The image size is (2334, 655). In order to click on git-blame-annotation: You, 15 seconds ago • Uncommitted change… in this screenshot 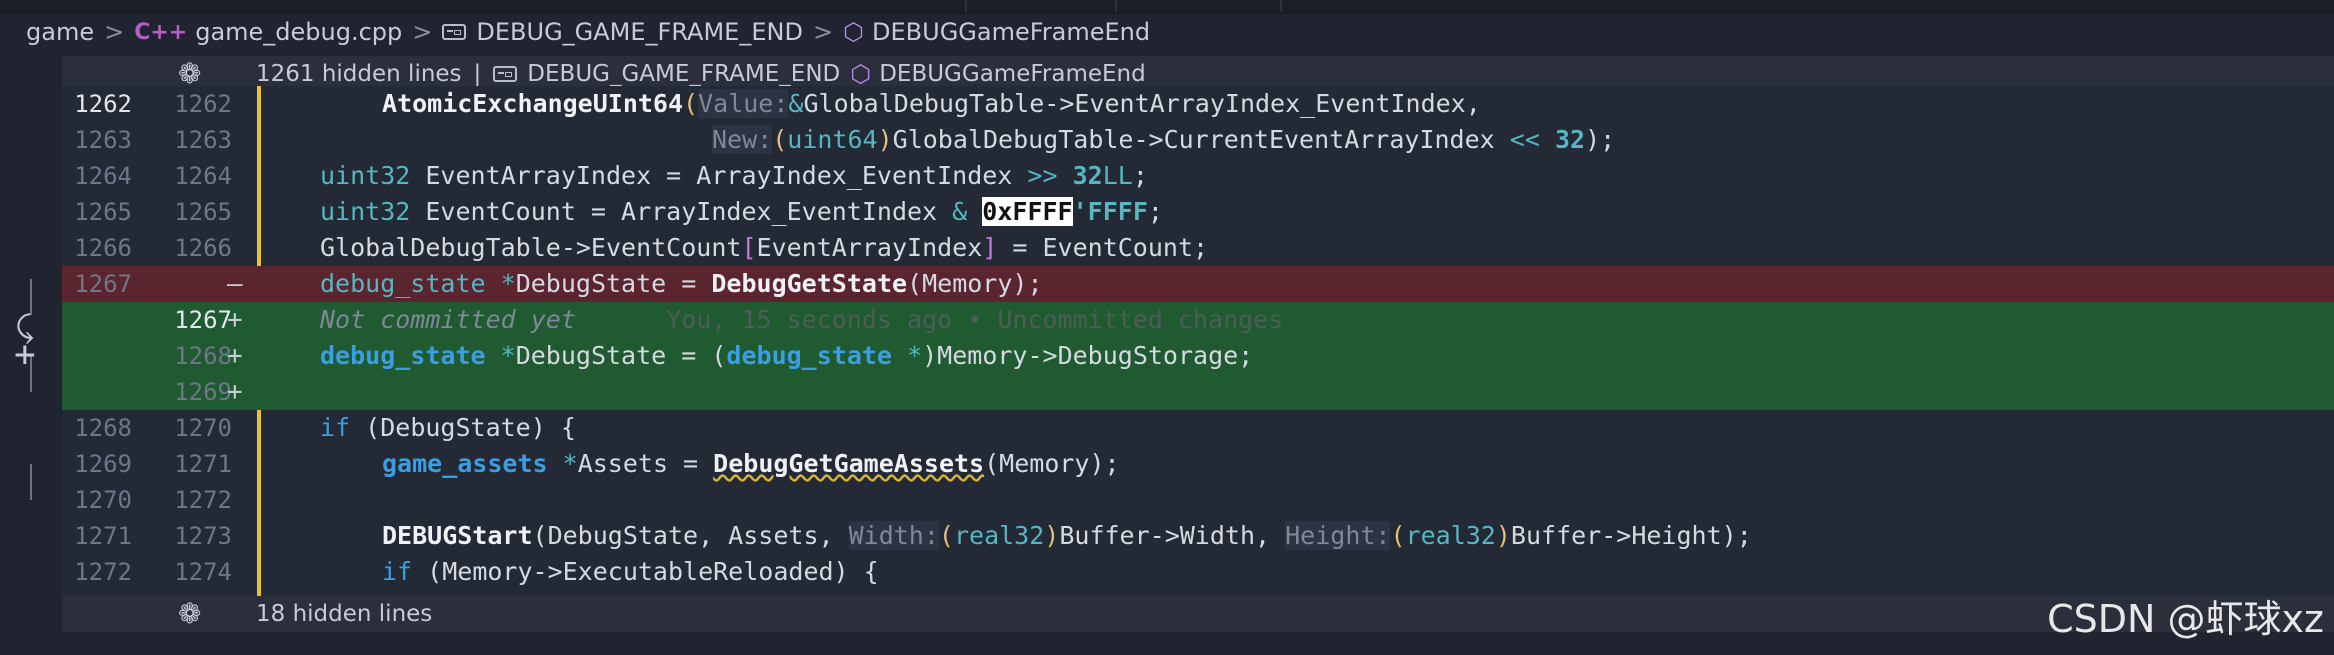, I will do `click(975, 319)`.